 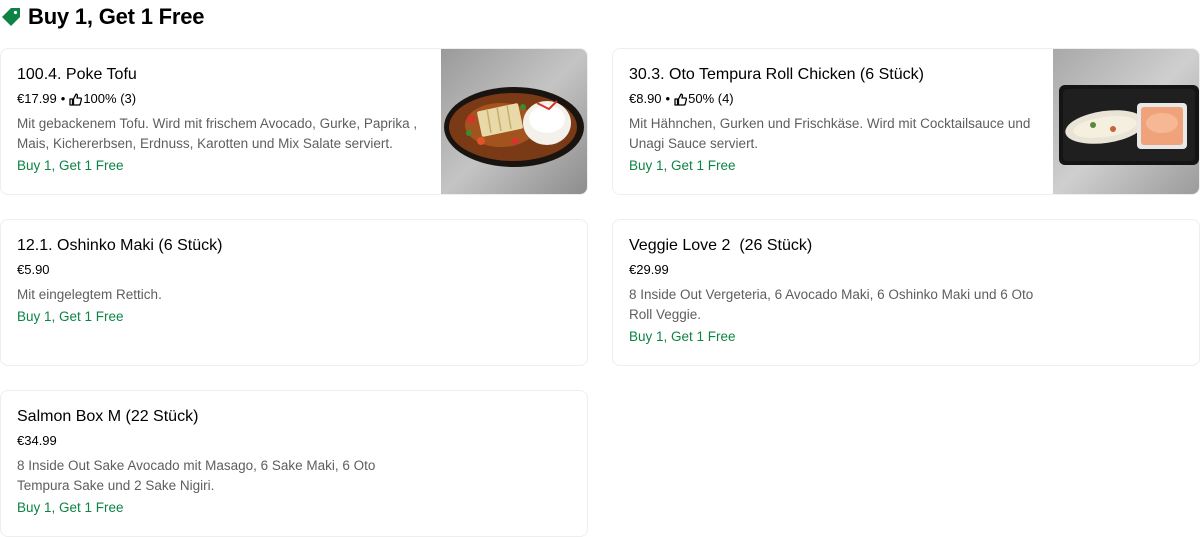 What do you see at coordinates (110, 98) in the screenshot?
I see `item-rating: 100% (3)` at bounding box center [110, 98].